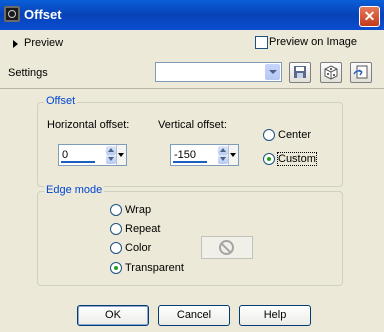 The width and height of the screenshot is (384, 332). What do you see at coordinates (116, 210) in the screenshot?
I see `radio-wrap` at bounding box center [116, 210].